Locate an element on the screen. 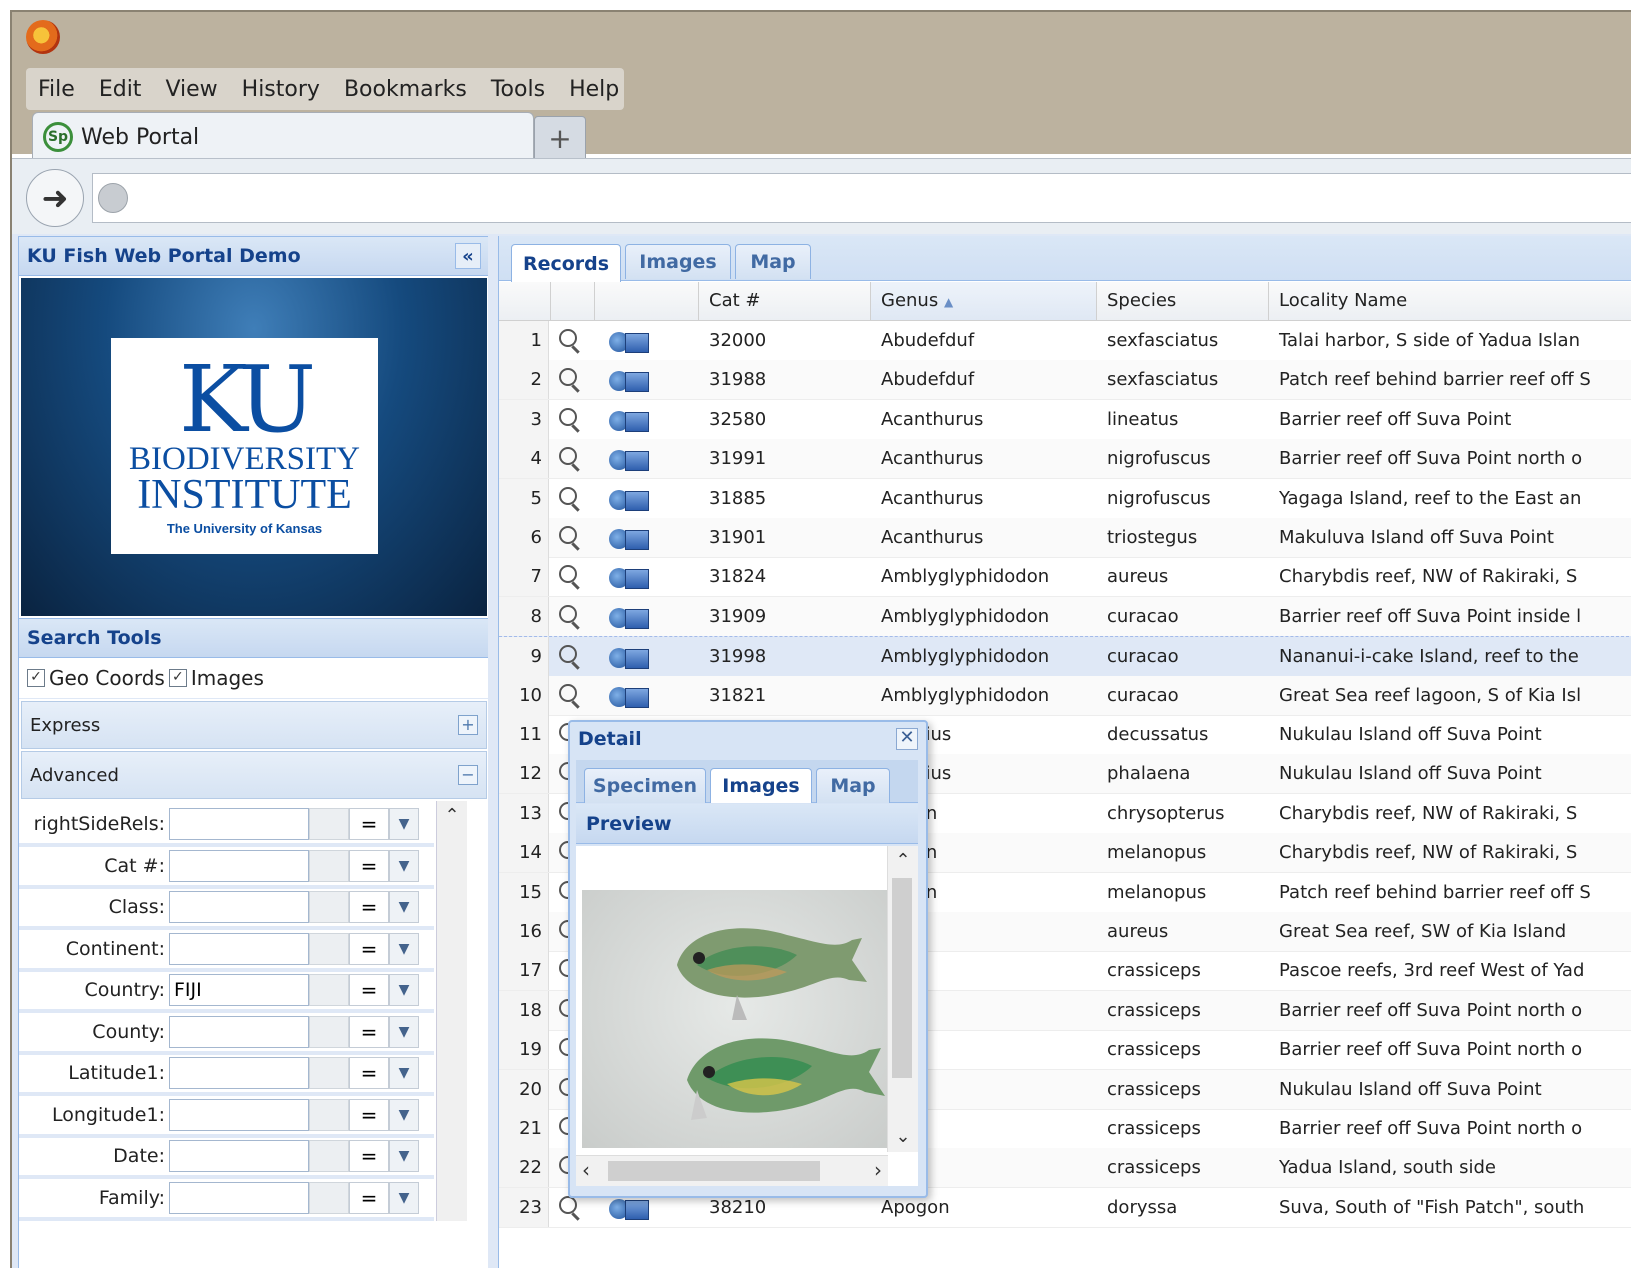 Image resolution: width=1631 pixels, height=1268 pixels. specimen-photo is located at coordinates (737, 1019).